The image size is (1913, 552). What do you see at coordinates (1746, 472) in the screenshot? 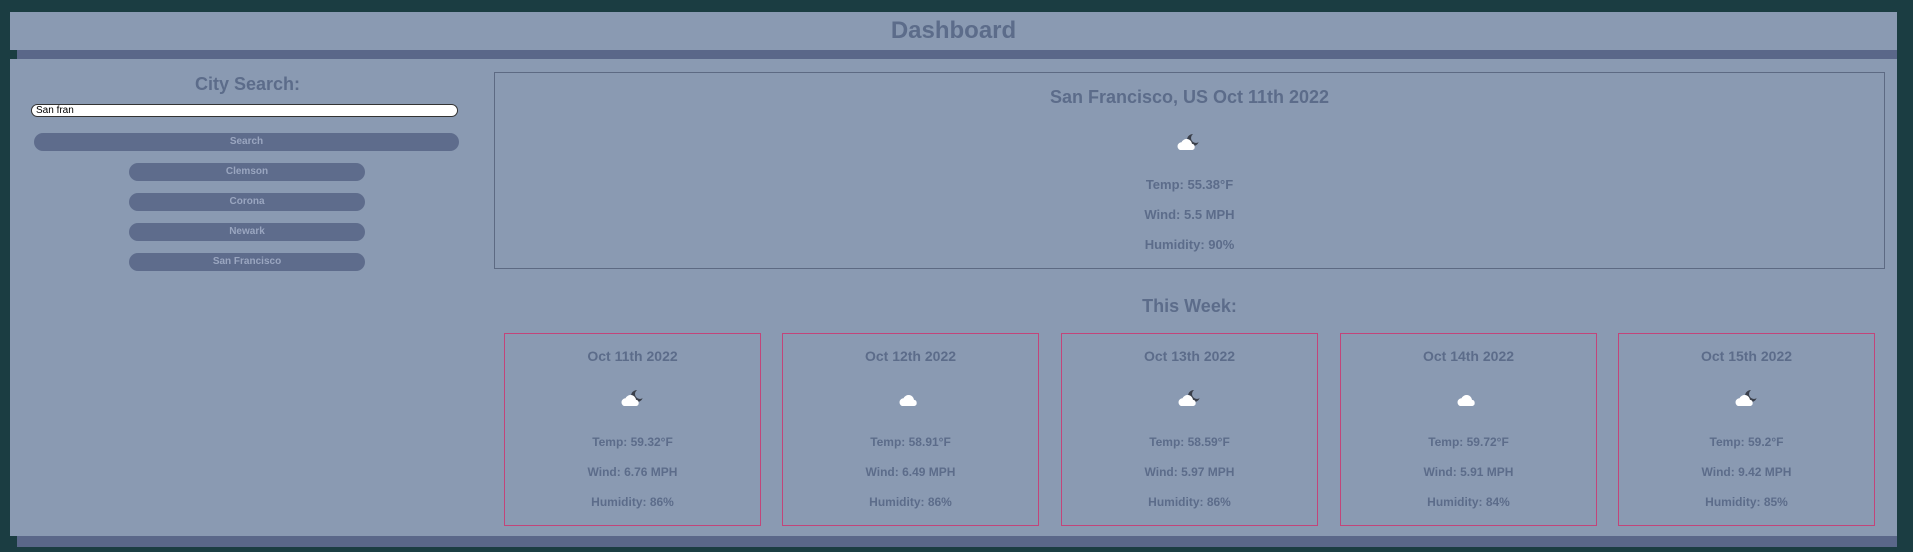
I see `forecast-wind: Wind: 9.42 MPH` at bounding box center [1746, 472].